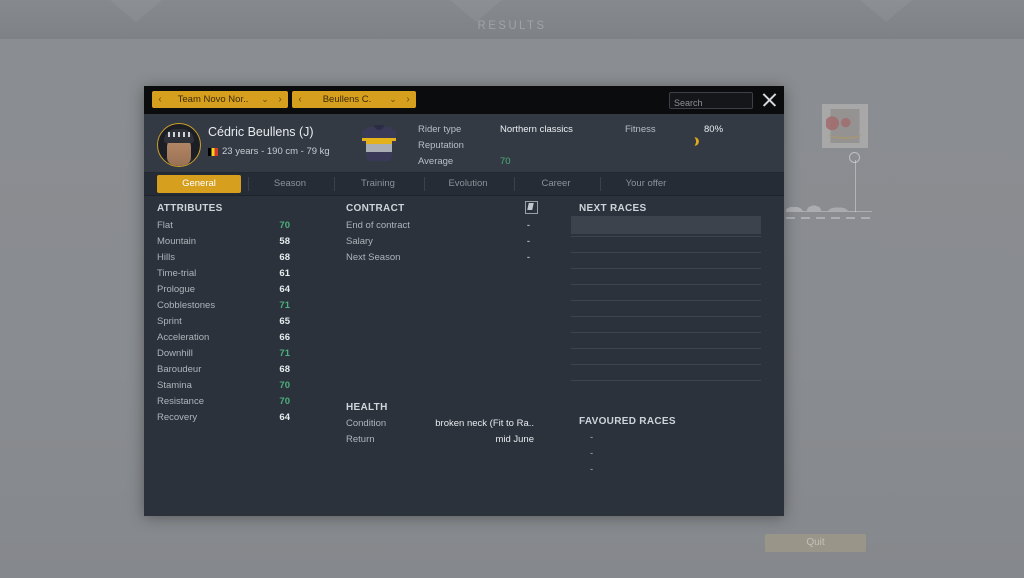  I want to click on tab-your-offer: Your offer, so click(646, 184).